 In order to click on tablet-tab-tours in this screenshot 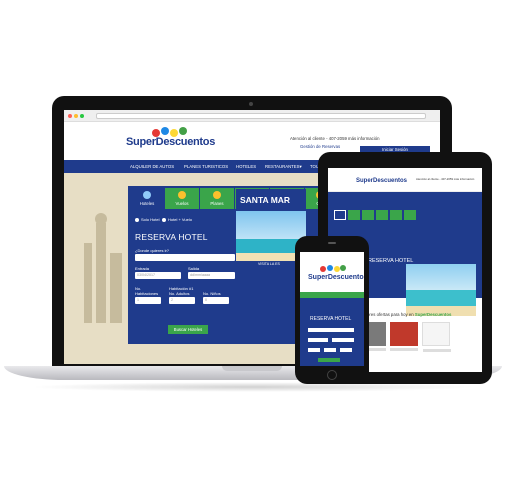, I will do `click(382, 215)`.